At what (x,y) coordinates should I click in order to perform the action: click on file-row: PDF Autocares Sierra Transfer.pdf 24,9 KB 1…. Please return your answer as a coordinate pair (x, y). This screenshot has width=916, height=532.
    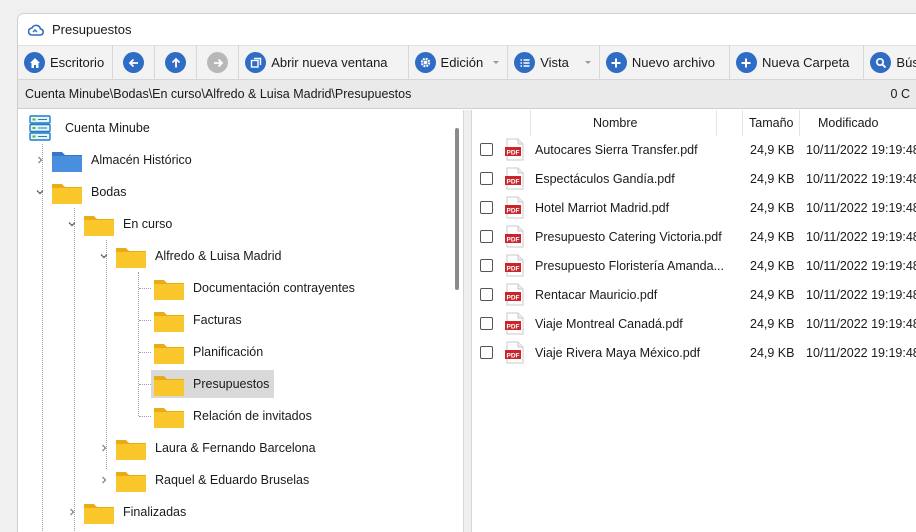
    Looking at the image, I should click on (694, 149).